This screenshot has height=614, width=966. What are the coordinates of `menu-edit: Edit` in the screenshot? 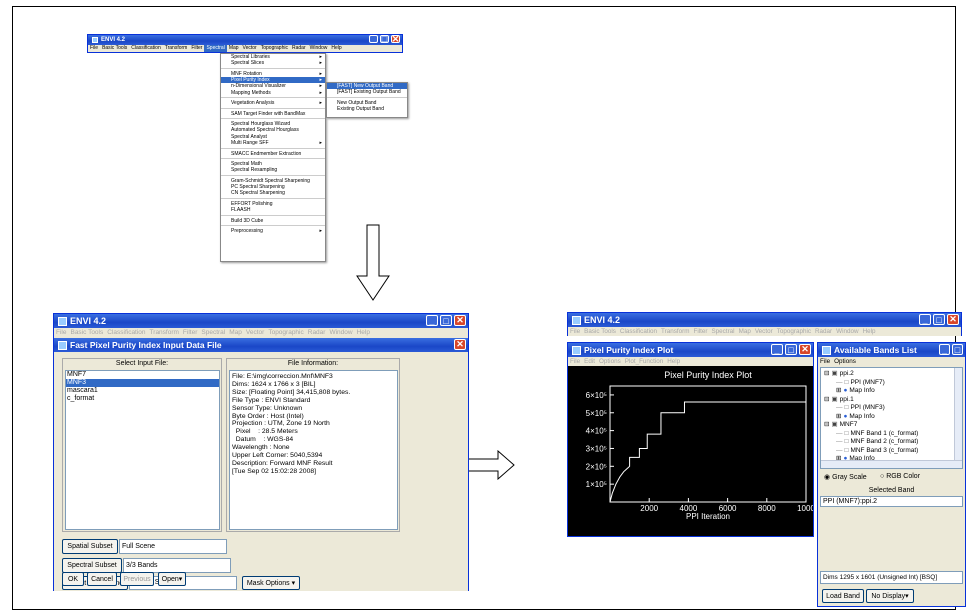 It's located at (589, 361).